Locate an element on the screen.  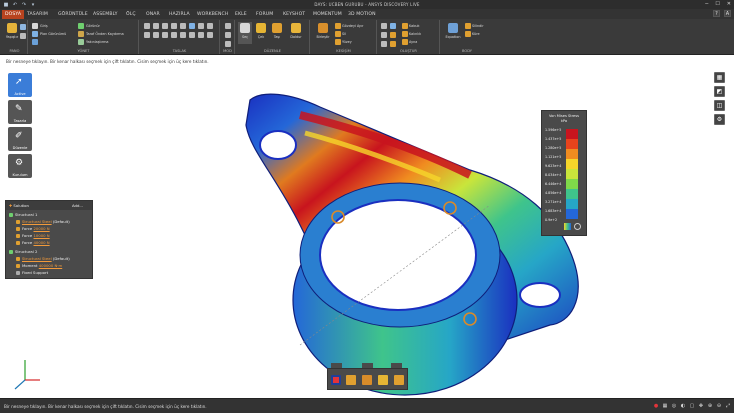
tab-momentum: MOMENTUM is located at coordinates (327, 14).